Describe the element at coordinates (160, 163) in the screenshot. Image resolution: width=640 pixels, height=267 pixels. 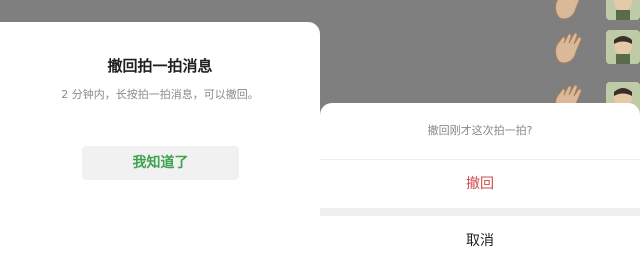
I see `got-it-button: 我知道了` at that location.